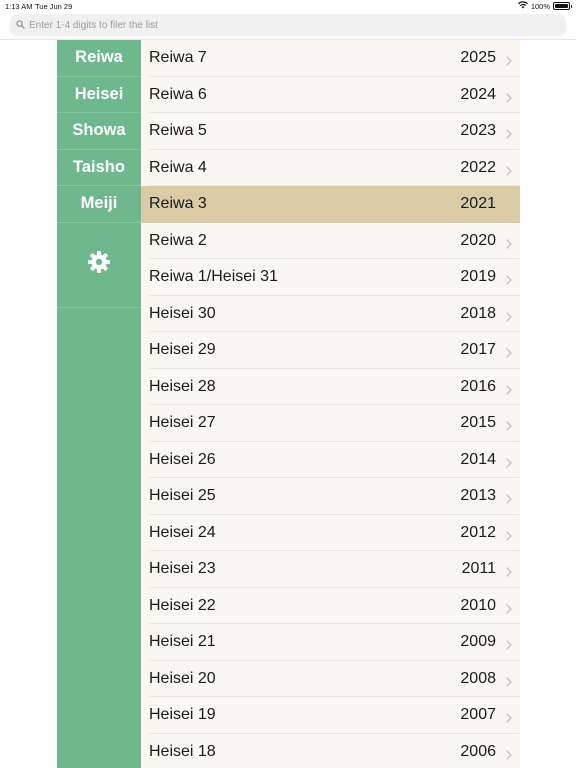 The width and height of the screenshot is (576, 768). What do you see at coordinates (182, 386) in the screenshot?
I see `era-year-label: Heisei 28` at bounding box center [182, 386].